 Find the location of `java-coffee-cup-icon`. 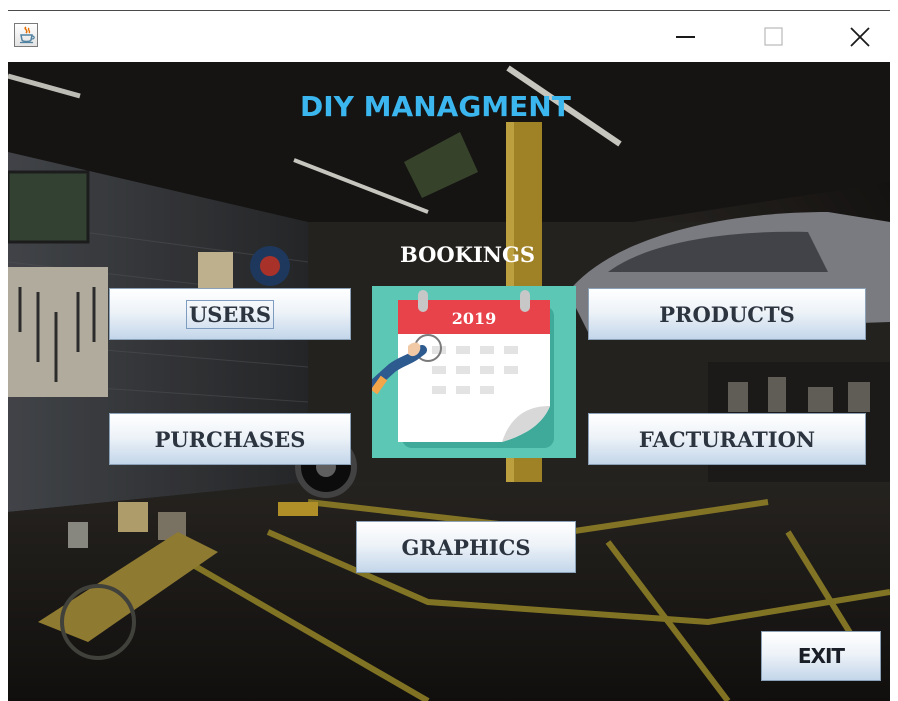

java-coffee-cup-icon is located at coordinates (26, 35).